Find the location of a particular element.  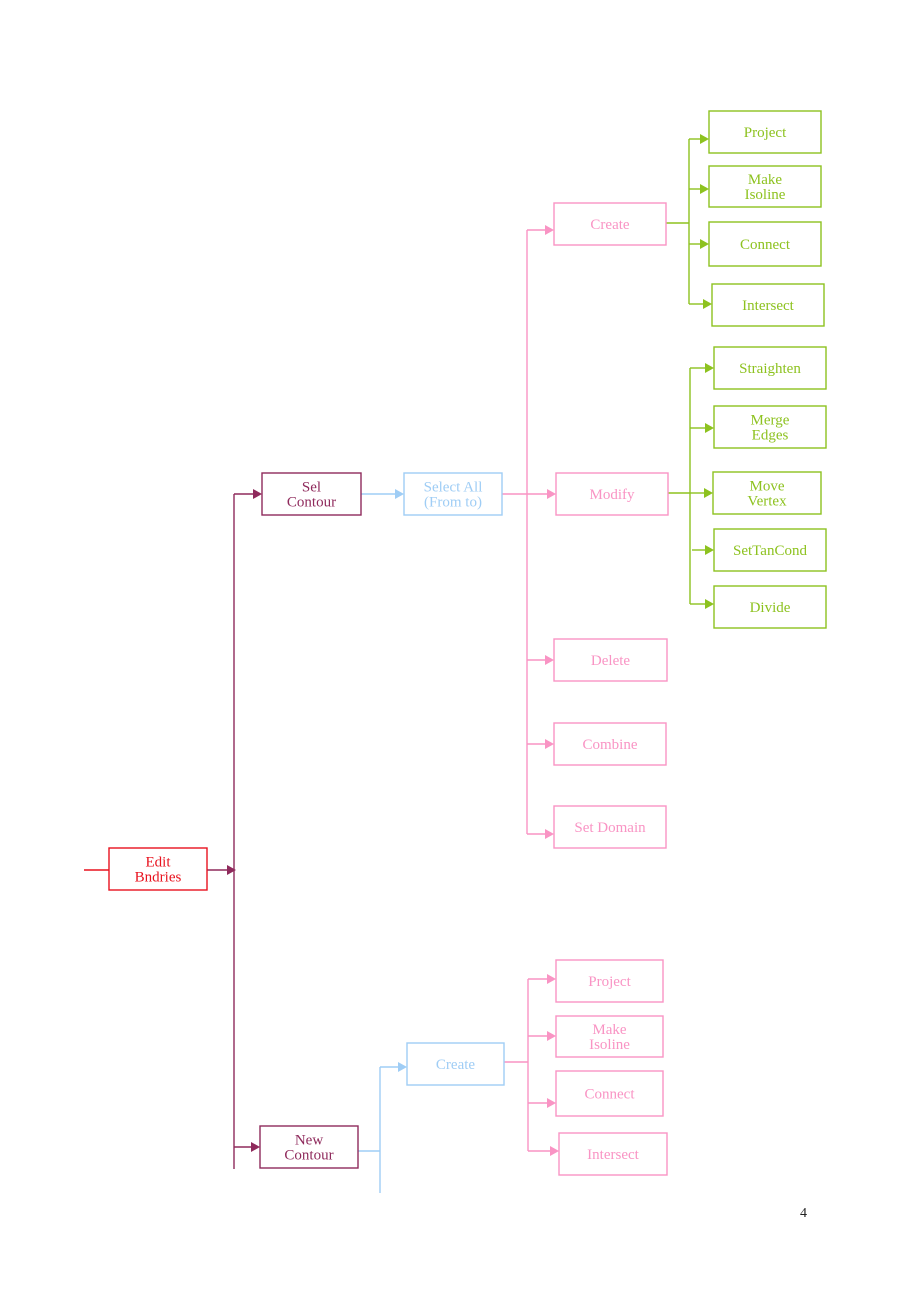

node-label: (From to) is located at coordinates (453, 503).